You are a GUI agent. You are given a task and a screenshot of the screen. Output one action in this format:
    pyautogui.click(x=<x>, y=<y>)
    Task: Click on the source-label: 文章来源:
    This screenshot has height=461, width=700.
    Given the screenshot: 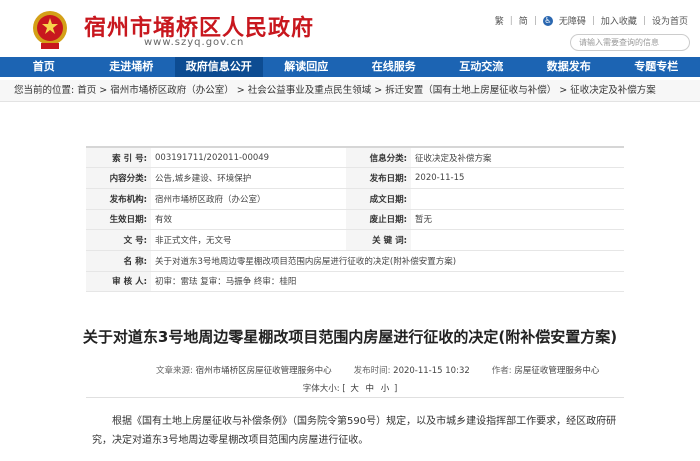 What is the action you would take?
    pyautogui.click(x=174, y=371)
    